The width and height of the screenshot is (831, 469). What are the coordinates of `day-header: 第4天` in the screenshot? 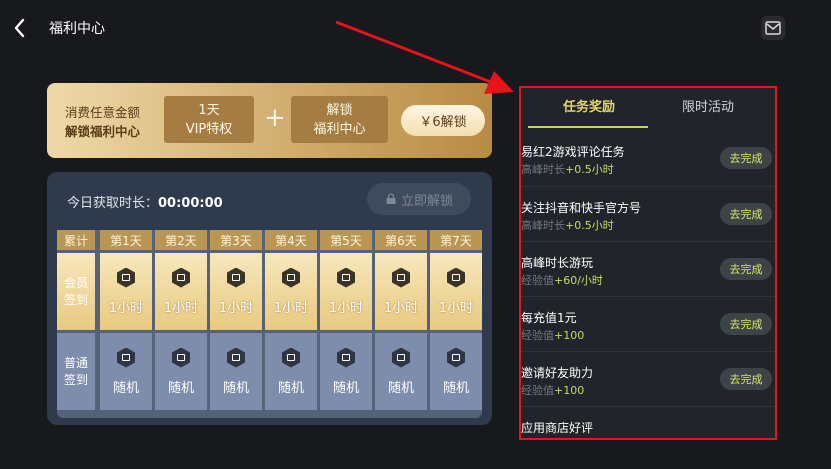 It's located at (291, 240).